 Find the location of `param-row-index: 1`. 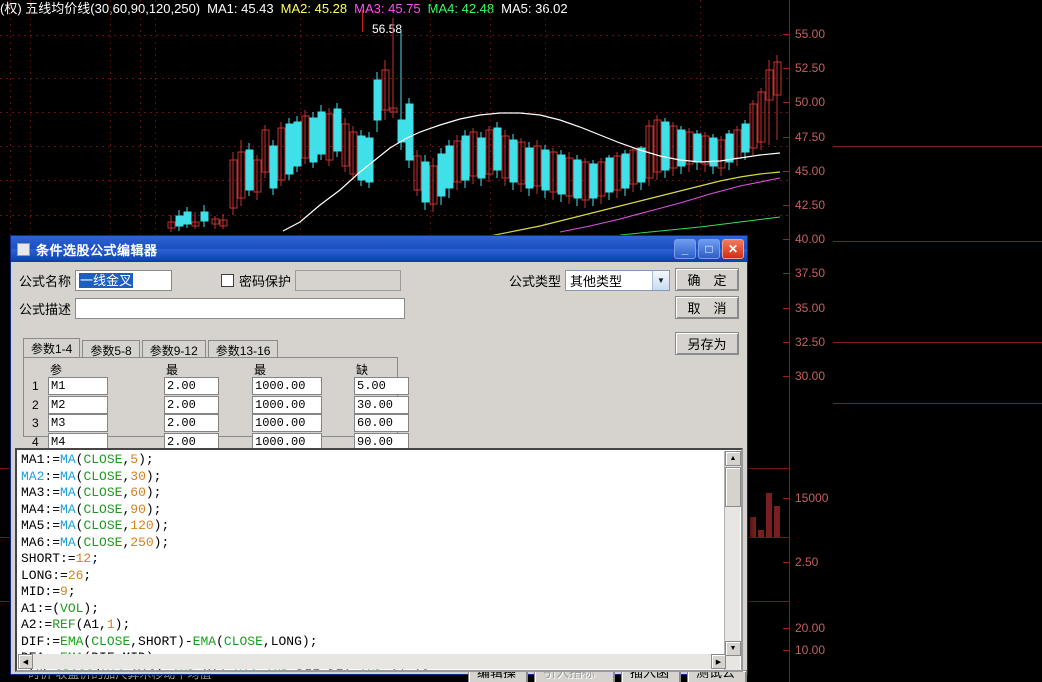

param-row-index: 1 is located at coordinates (35, 386).